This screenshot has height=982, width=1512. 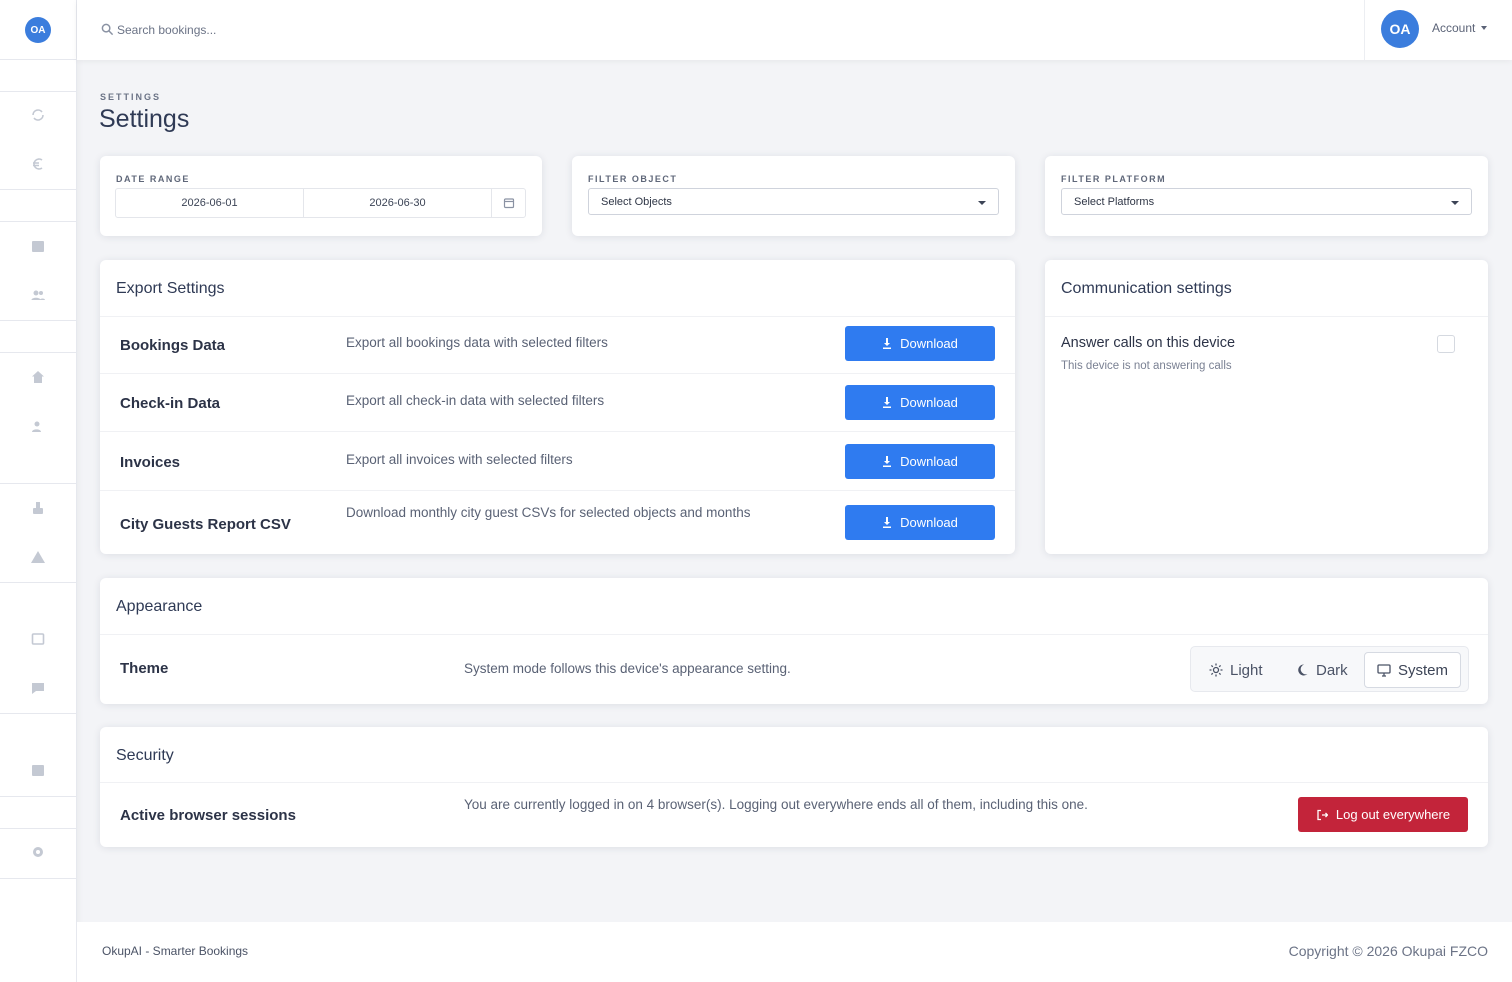 What do you see at coordinates (208, 815) in the screenshot?
I see `sessions-label: Active browser sessions` at bounding box center [208, 815].